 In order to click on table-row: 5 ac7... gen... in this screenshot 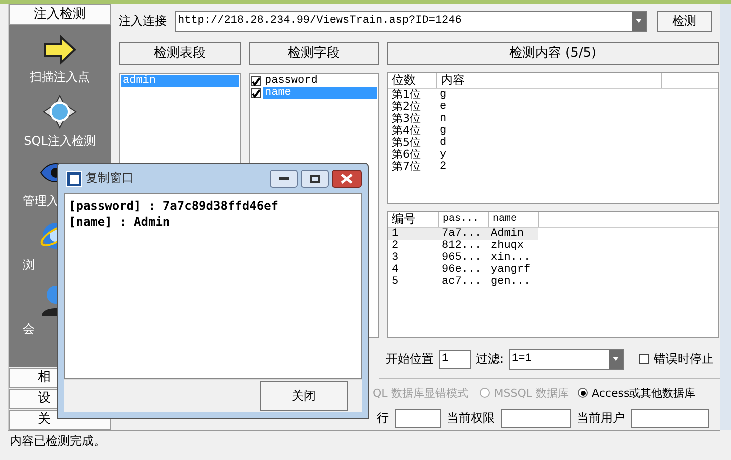, I will do `click(463, 282)`.